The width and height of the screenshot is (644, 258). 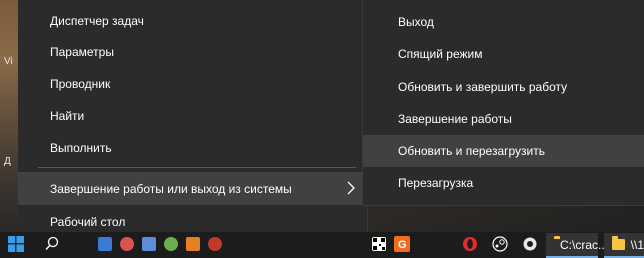 What do you see at coordinates (197, 167) in the screenshot?
I see `menu-separator` at bounding box center [197, 167].